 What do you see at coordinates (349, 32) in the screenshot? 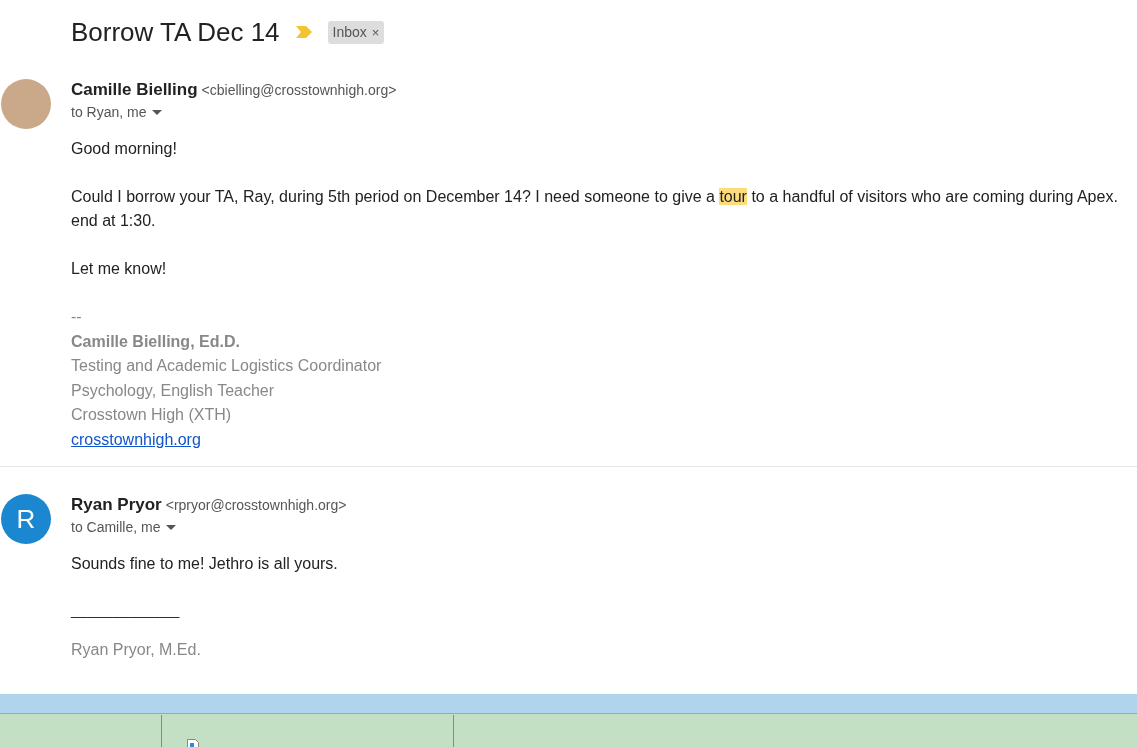
I see `label-text: Inbox` at bounding box center [349, 32].